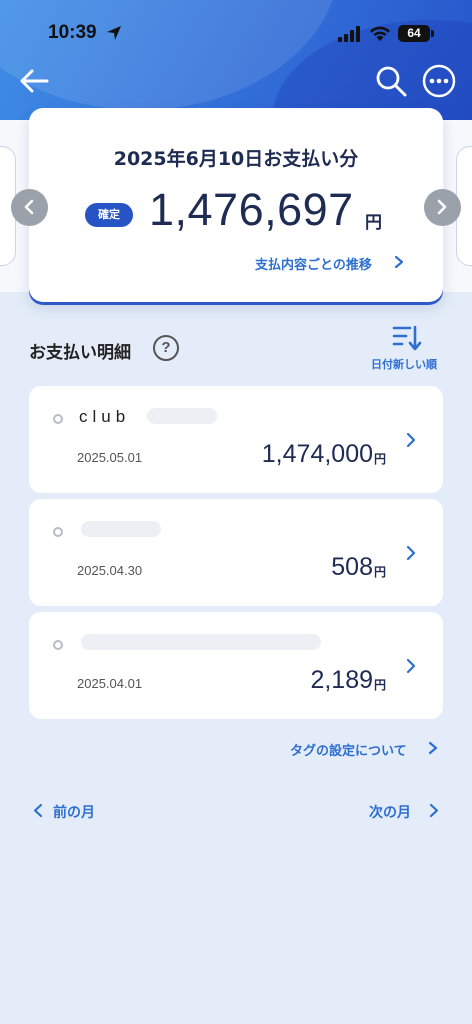  Describe the element at coordinates (373, 223) in the screenshot. I see `total-amount-unit: 円` at that location.